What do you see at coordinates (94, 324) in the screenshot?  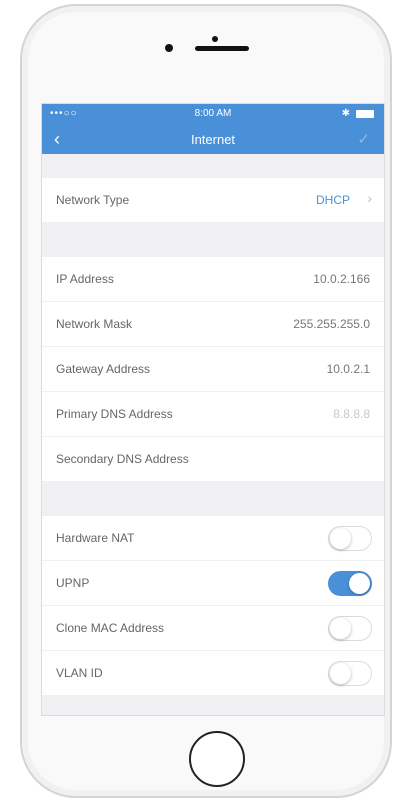 I see `network-mask-label: Network Mask` at bounding box center [94, 324].